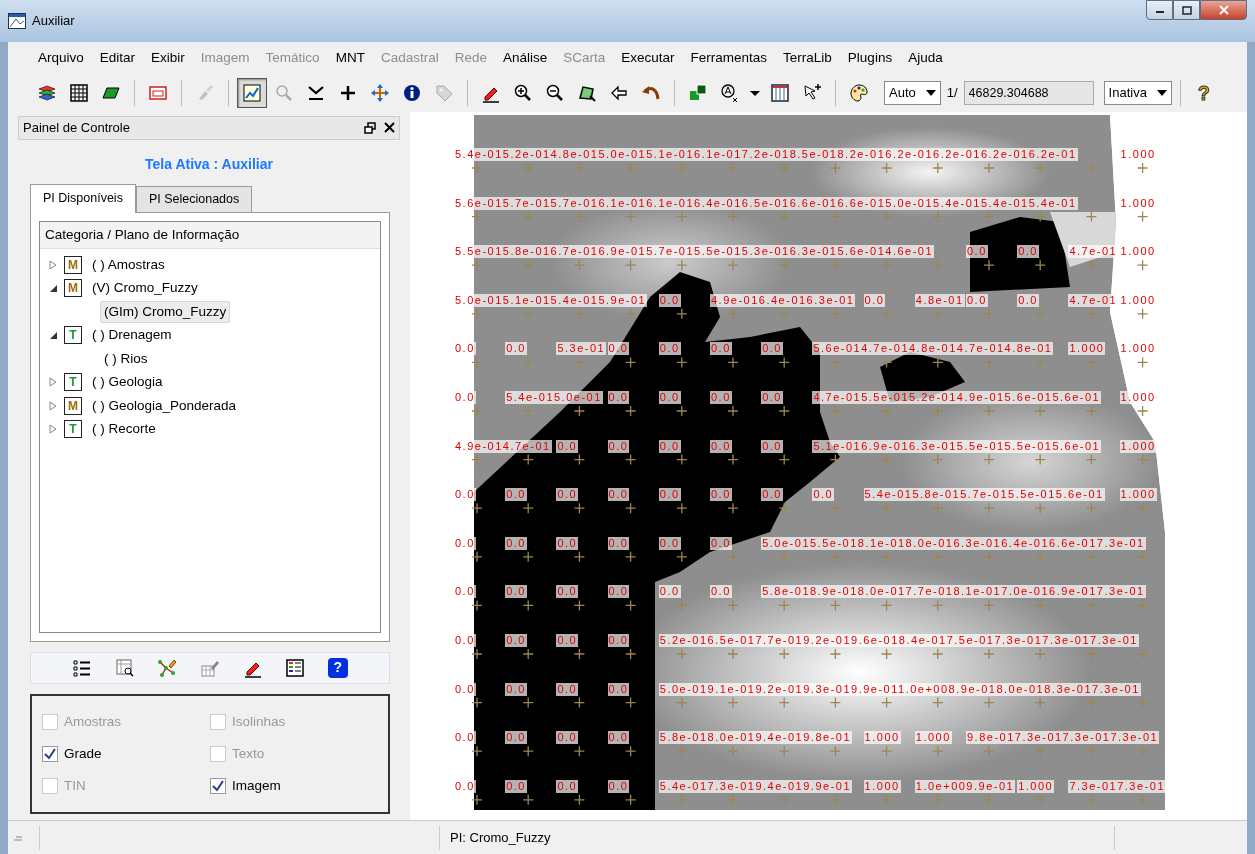  What do you see at coordinates (350, 58) in the screenshot?
I see `menu-item: MNT` at bounding box center [350, 58].